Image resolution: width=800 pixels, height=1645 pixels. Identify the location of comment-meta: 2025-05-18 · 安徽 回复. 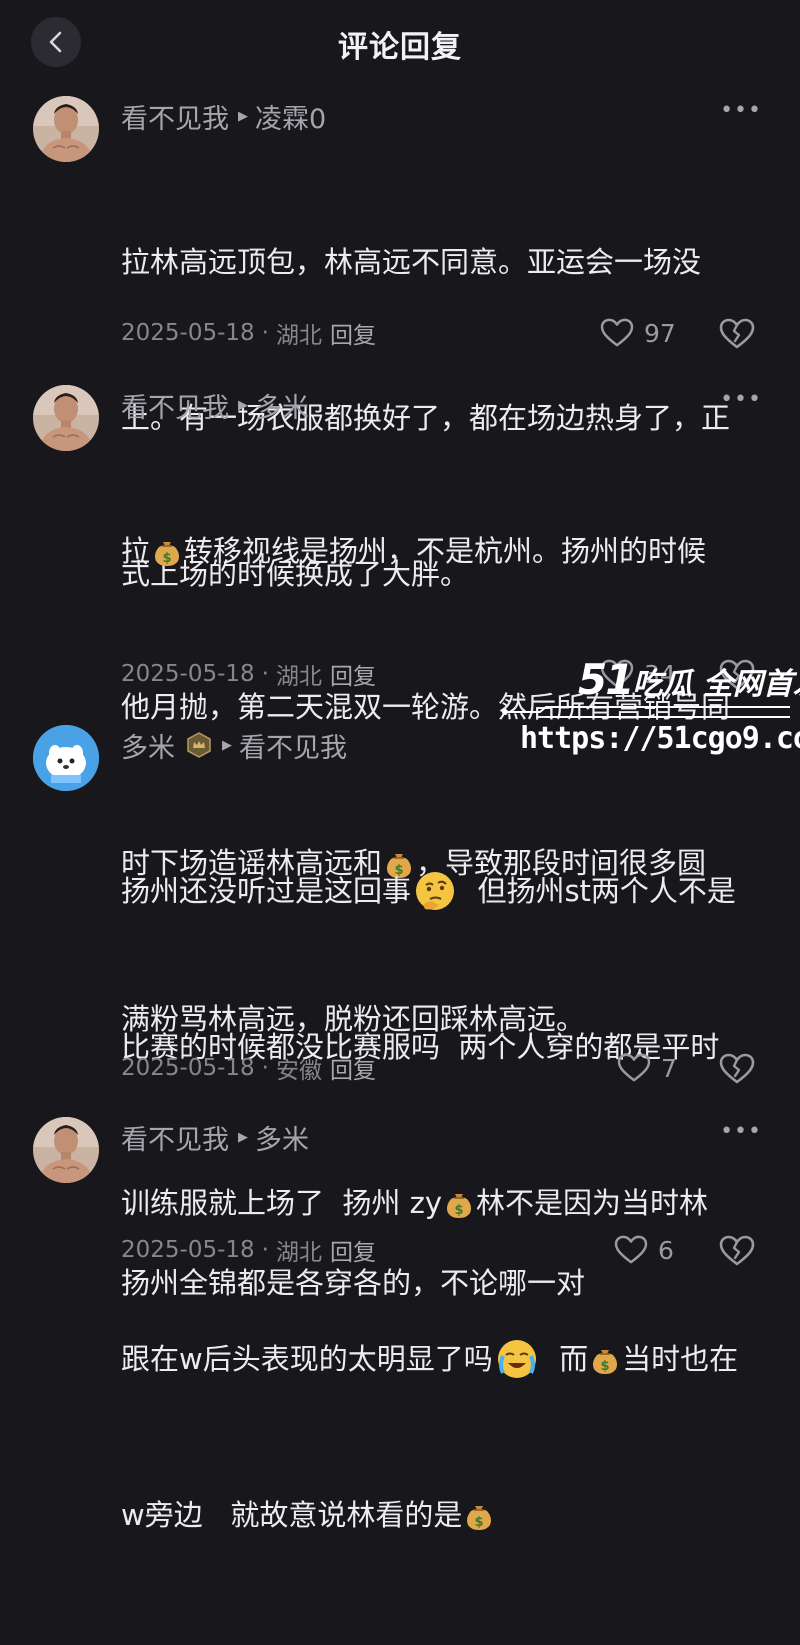
(248, 1068).